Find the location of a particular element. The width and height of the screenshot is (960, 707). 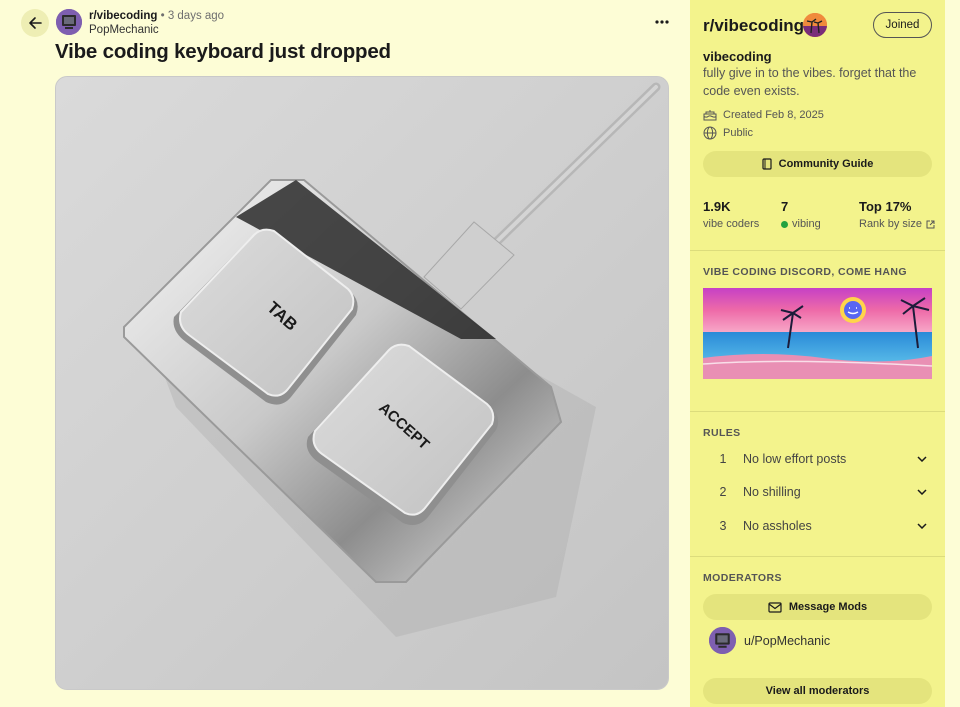

rule-text: No assholes is located at coordinates (777, 526).